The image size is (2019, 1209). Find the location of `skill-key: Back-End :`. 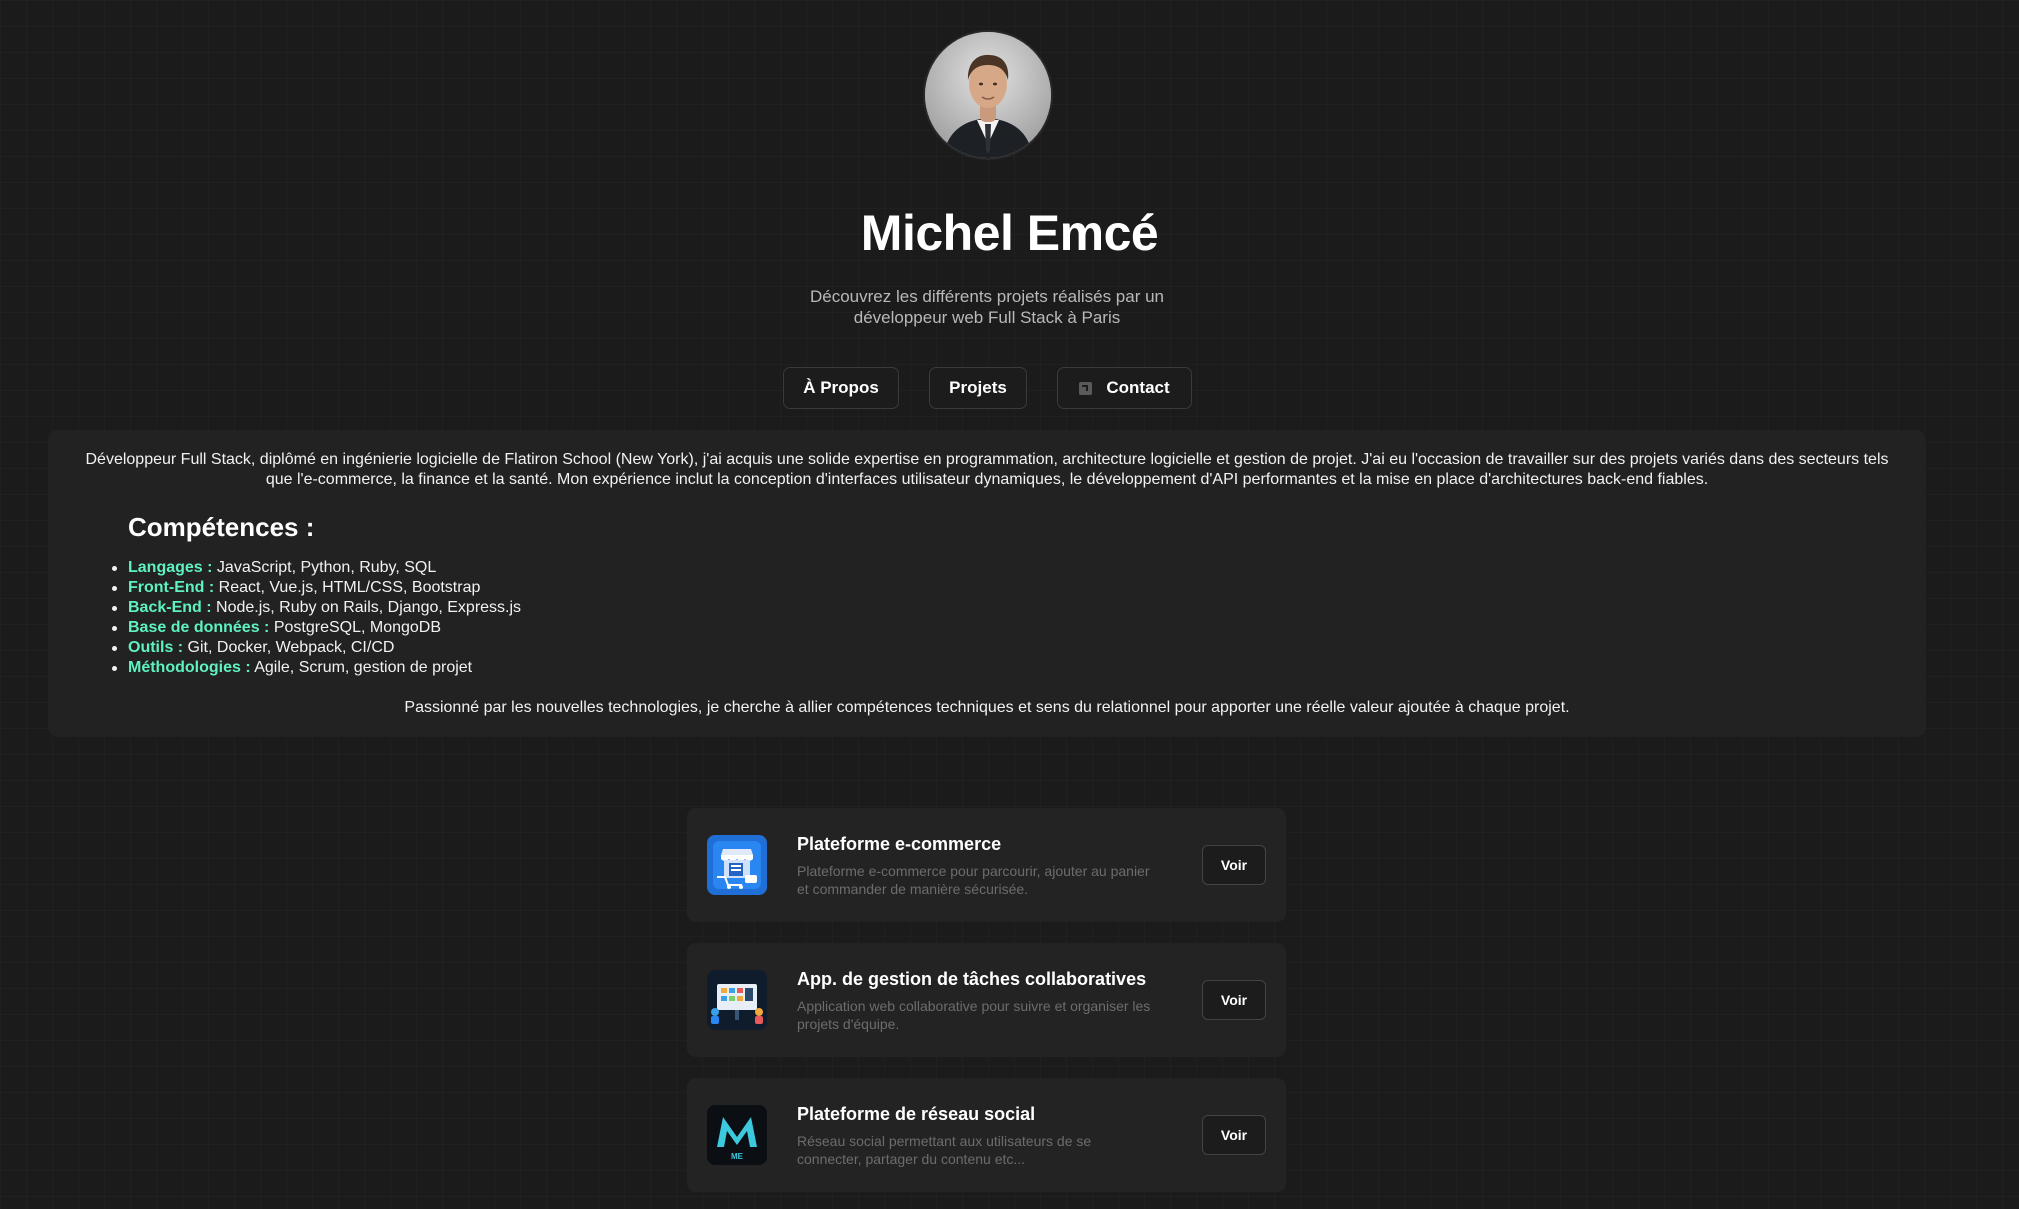

skill-key: Back-End : is located at coordinates (170, 607).